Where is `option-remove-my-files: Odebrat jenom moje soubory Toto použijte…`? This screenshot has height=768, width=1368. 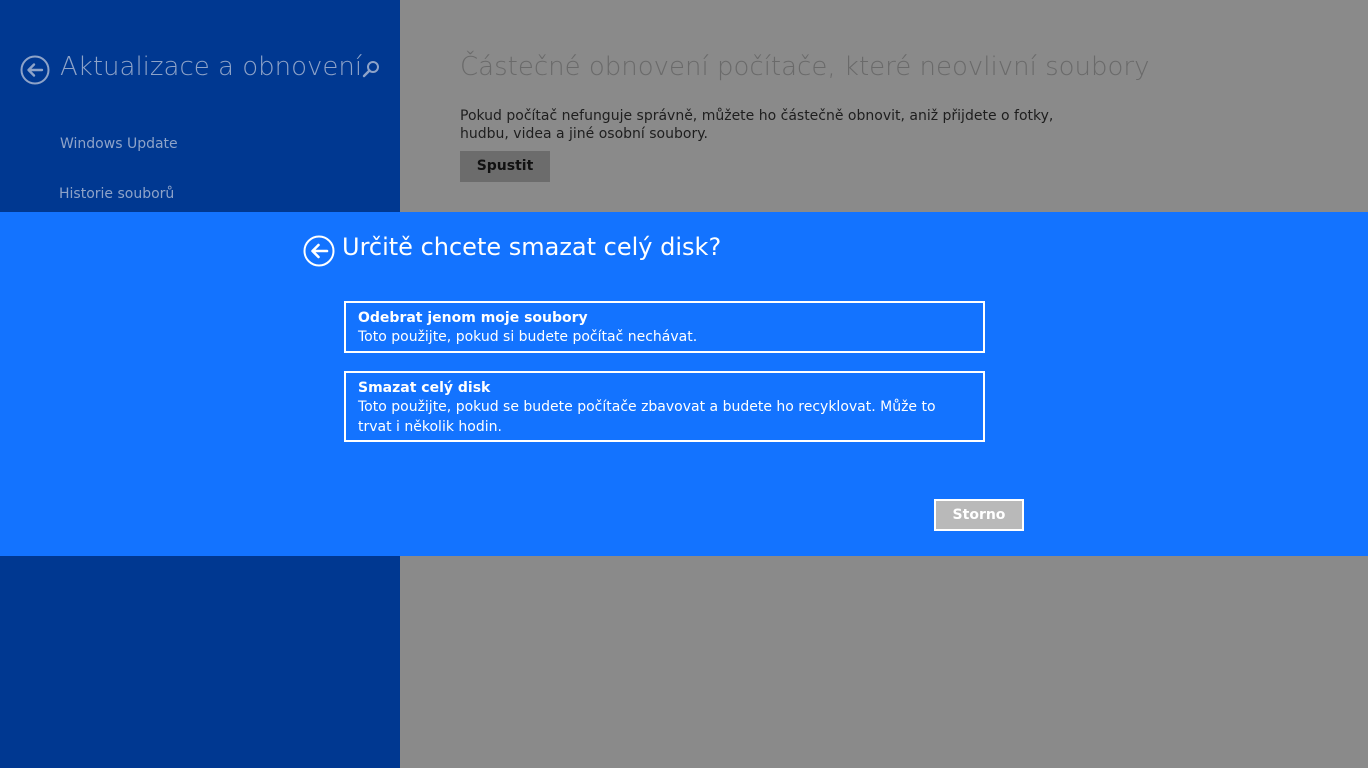
option-remove-my-files: Odebrat jenom moje soubory Toto použijte… is located at coordinates (664, 327).